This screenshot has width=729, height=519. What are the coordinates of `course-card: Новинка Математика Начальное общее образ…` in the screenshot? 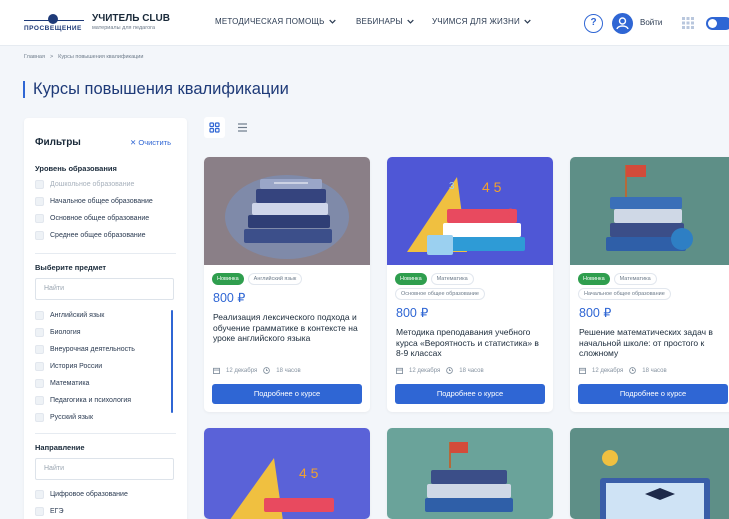 It's located at (649, 284).